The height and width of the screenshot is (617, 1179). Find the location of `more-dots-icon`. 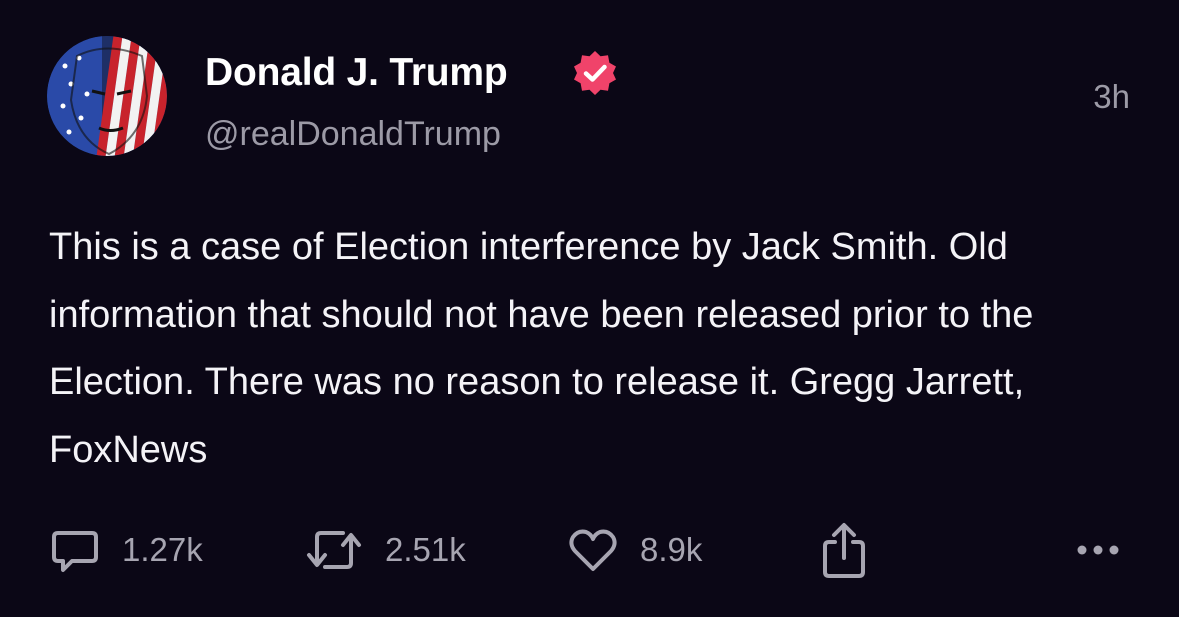

more-dots-icon is located at coordinates (1098, 550).